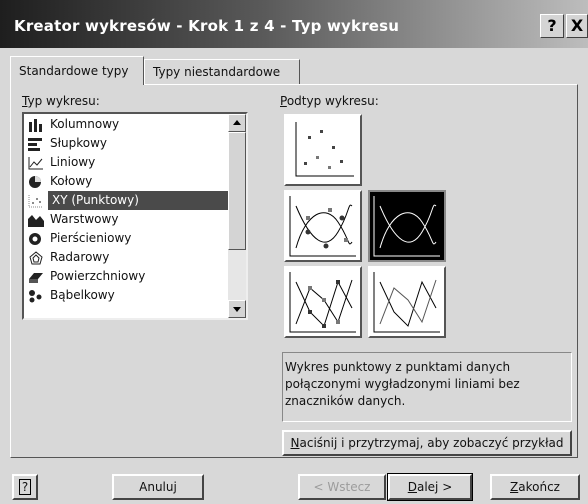 The width and height of the screenshot is (588, 504). I want to click on finish-button: Zakończ, so click(535, 487).